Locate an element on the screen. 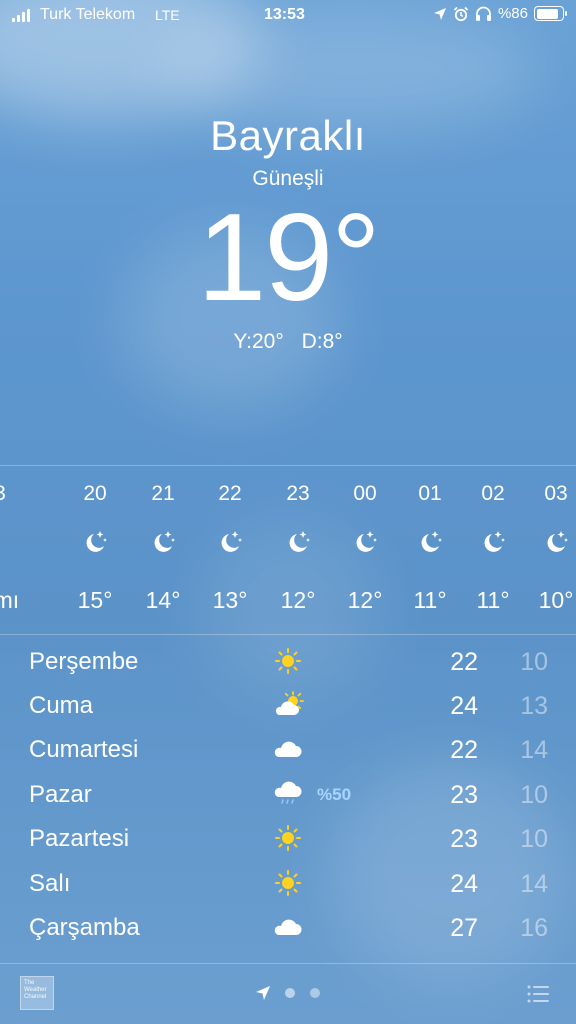 This screenshot has width=576, height=1024. network-type: LTE is located at coordinates (167, 15).